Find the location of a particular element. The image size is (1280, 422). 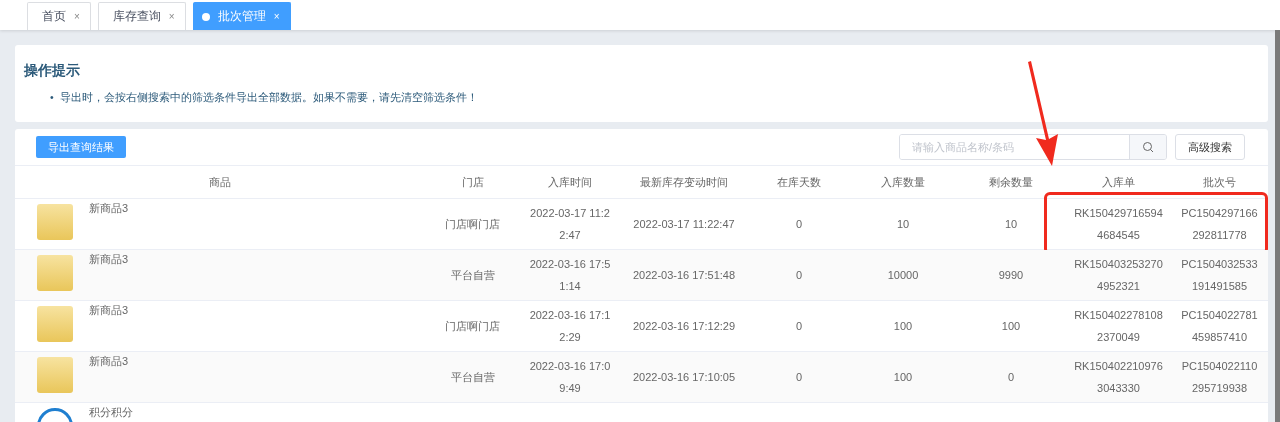

time-cell-text: 2022-03-16 17:10:05 is located at coordinates (684, 377).